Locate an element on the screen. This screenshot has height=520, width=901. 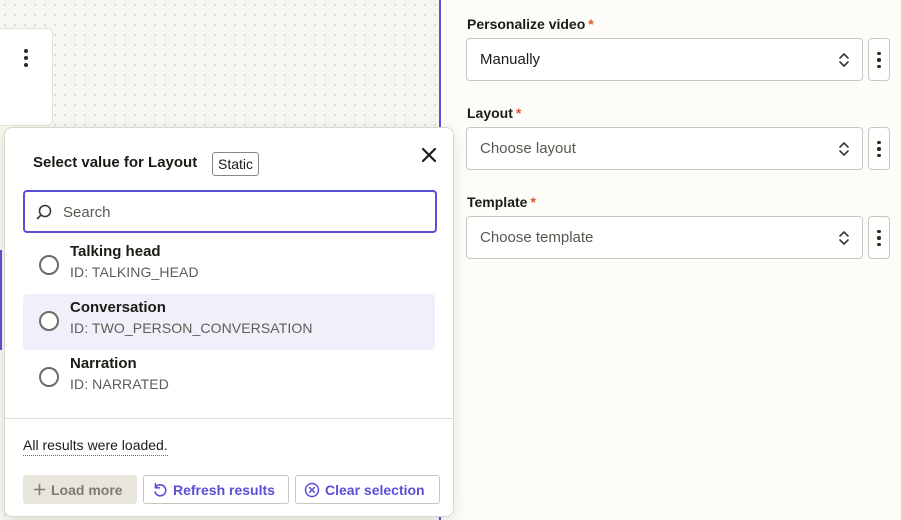
layout-options-button is located at coordinates (879, 148).